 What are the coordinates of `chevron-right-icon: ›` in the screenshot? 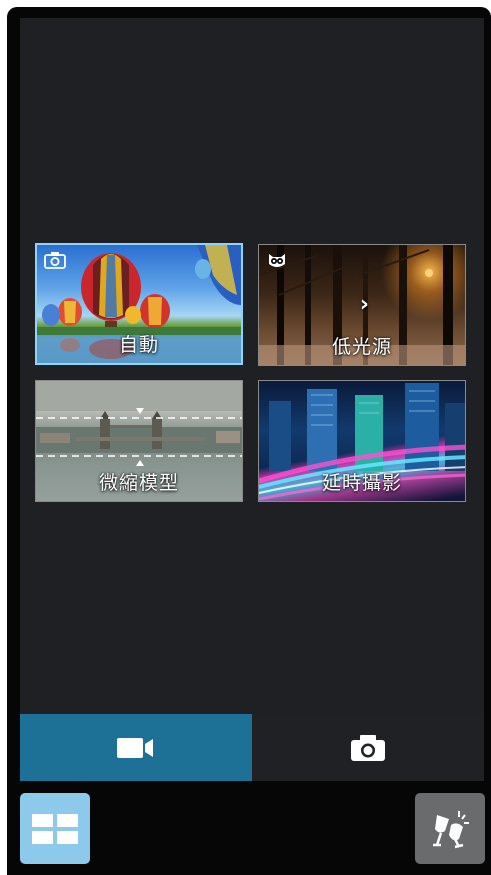 It's located at (364, 304).